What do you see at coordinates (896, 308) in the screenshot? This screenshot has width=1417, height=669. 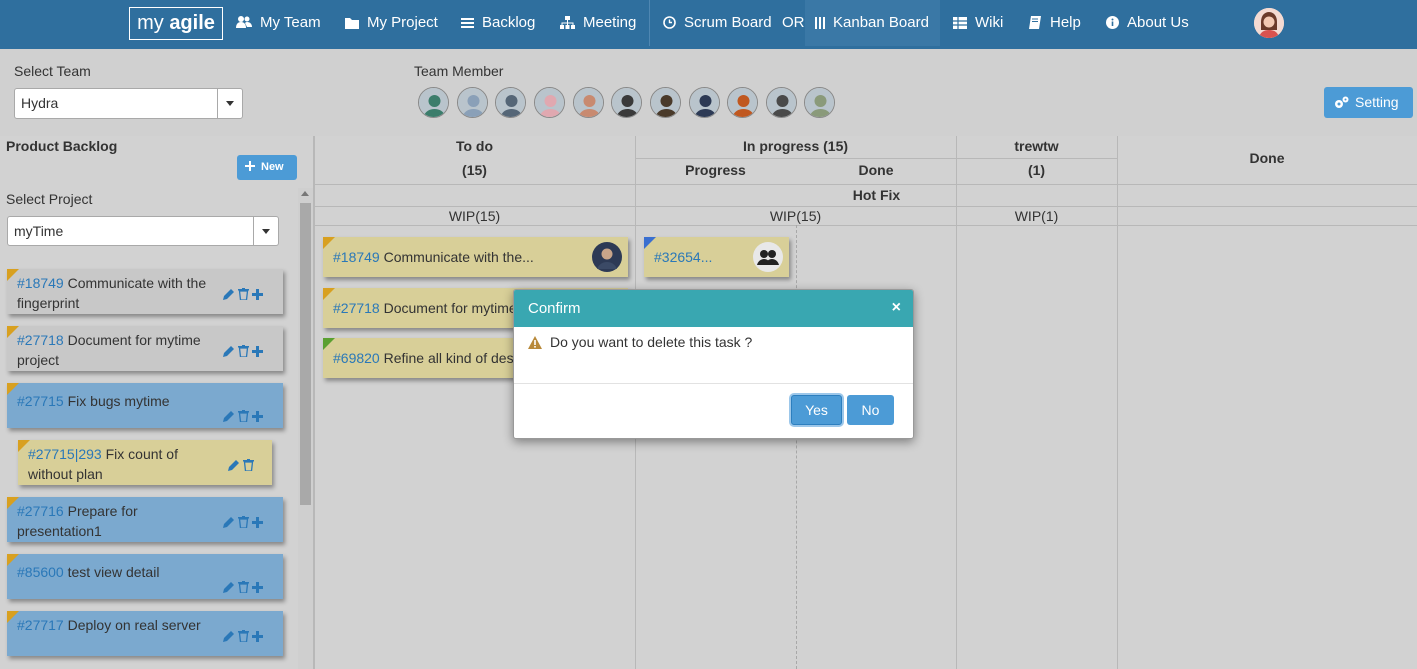 I see `close-icon: ×` at bounding box center [896, 308].